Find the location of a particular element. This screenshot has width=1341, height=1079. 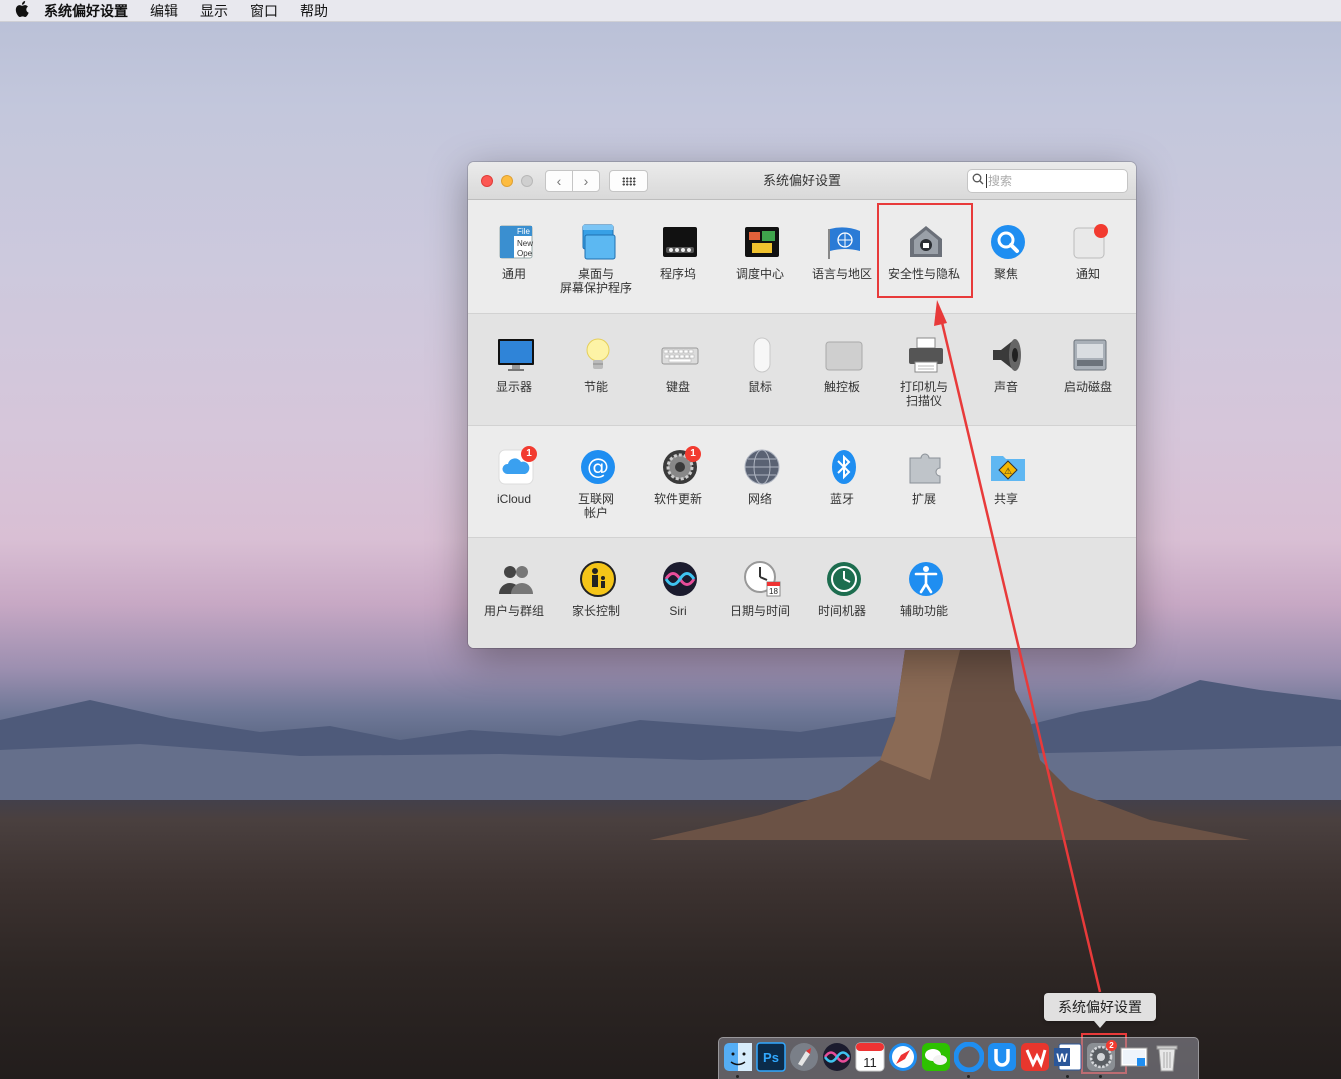

pref-pane-network: 网络 is located at coordinates (760, 482).